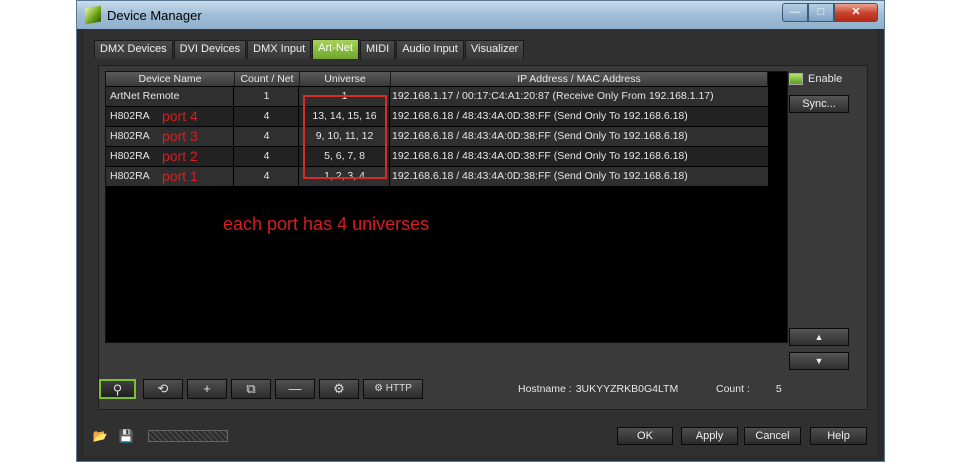 The width and height of the screenshot is (960, 462). Describe the element at coordinates (326, 224) in the screenshot. I see `annotation-text: each port has 4 universes` at that location.